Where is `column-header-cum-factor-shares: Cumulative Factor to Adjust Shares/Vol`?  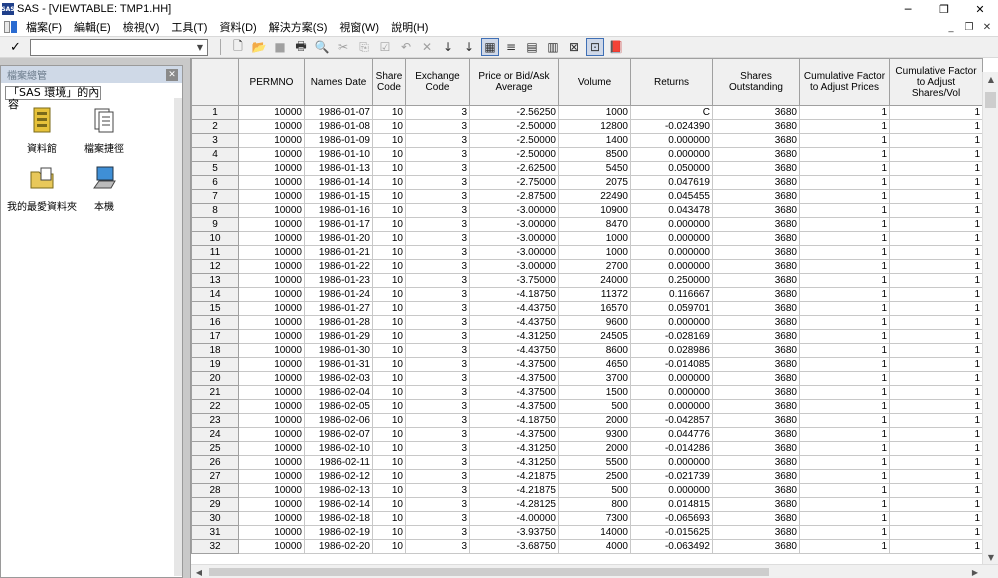
column-header-cum-factor-shares: Cumulative Factor to Adjust Shares/Vol is located at coordinates (936, 82).